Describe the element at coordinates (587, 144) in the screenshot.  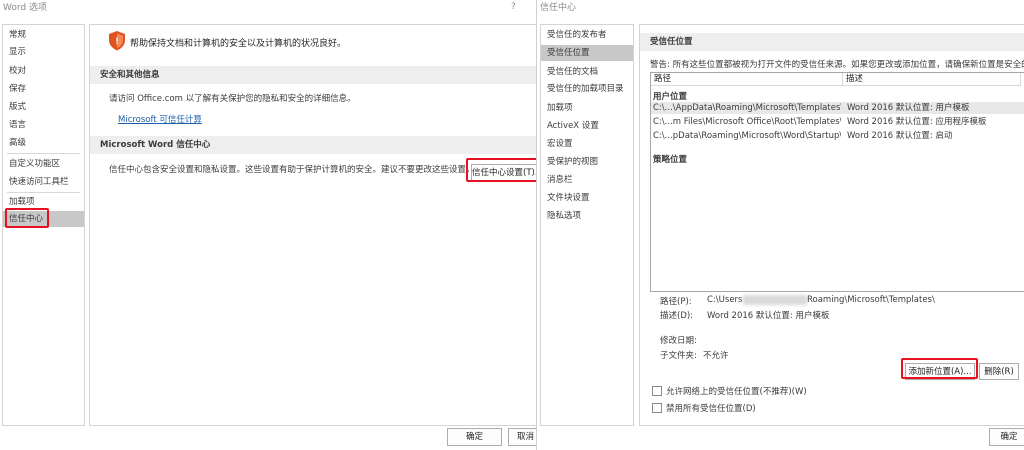
I see `trust-nav-macro: 宏设置` at that location.